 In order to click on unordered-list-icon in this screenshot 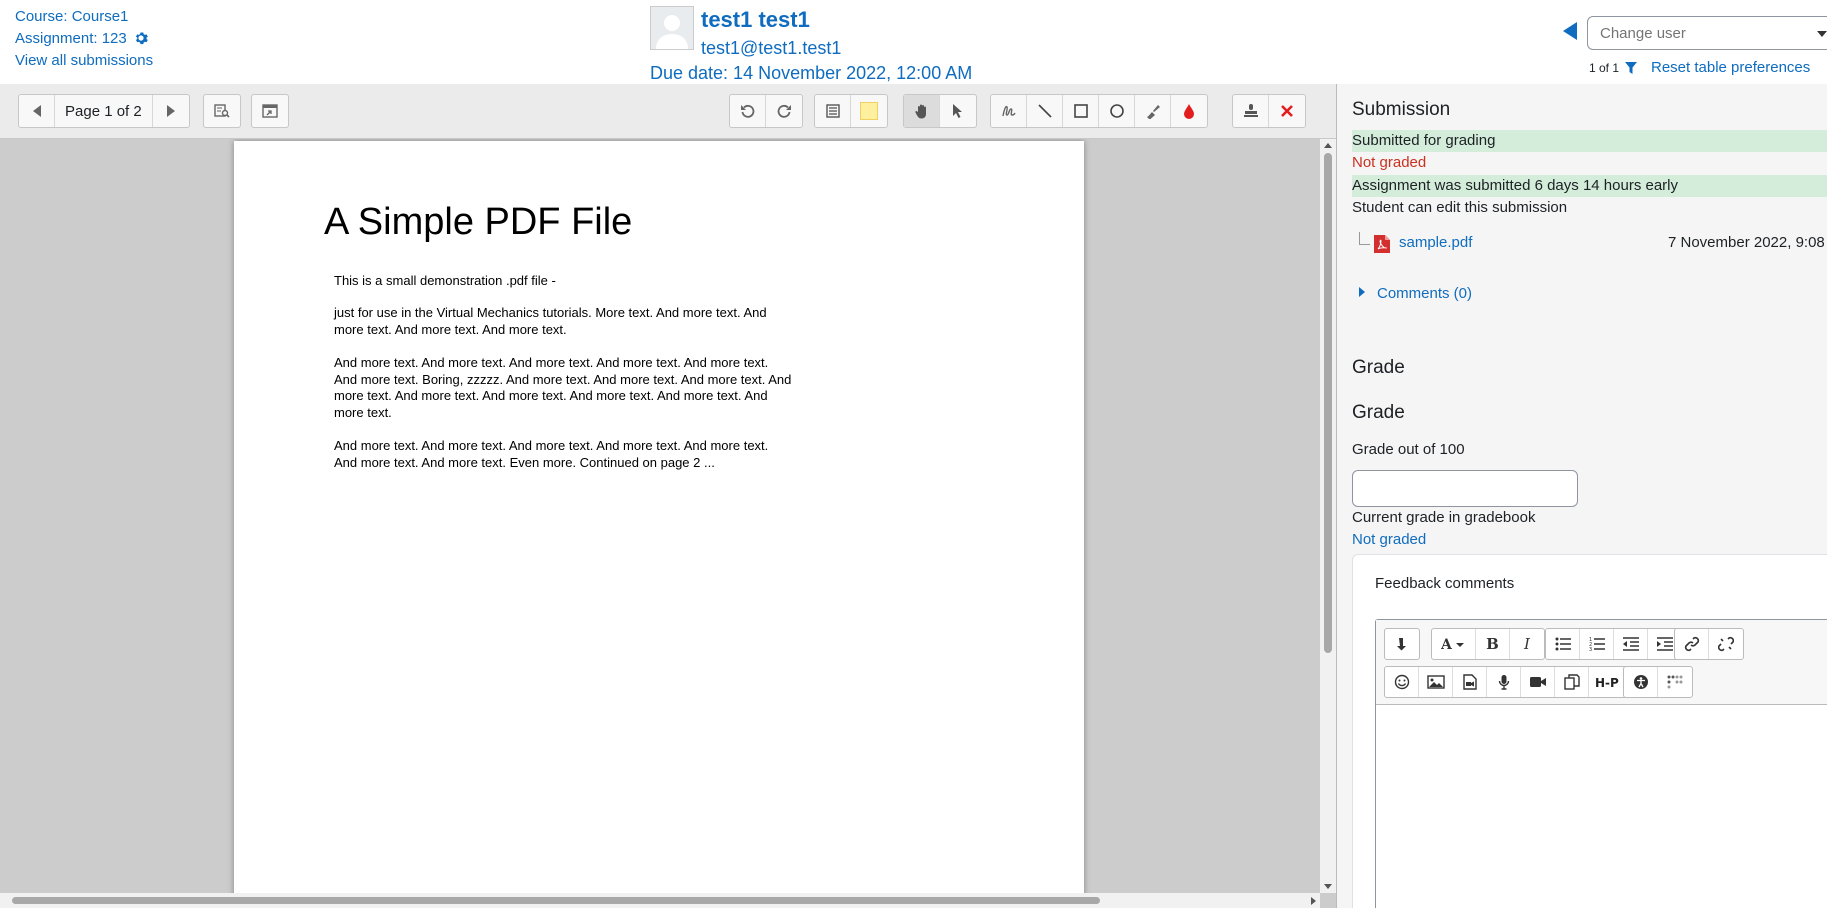, I will do `click(1563, 644)`.